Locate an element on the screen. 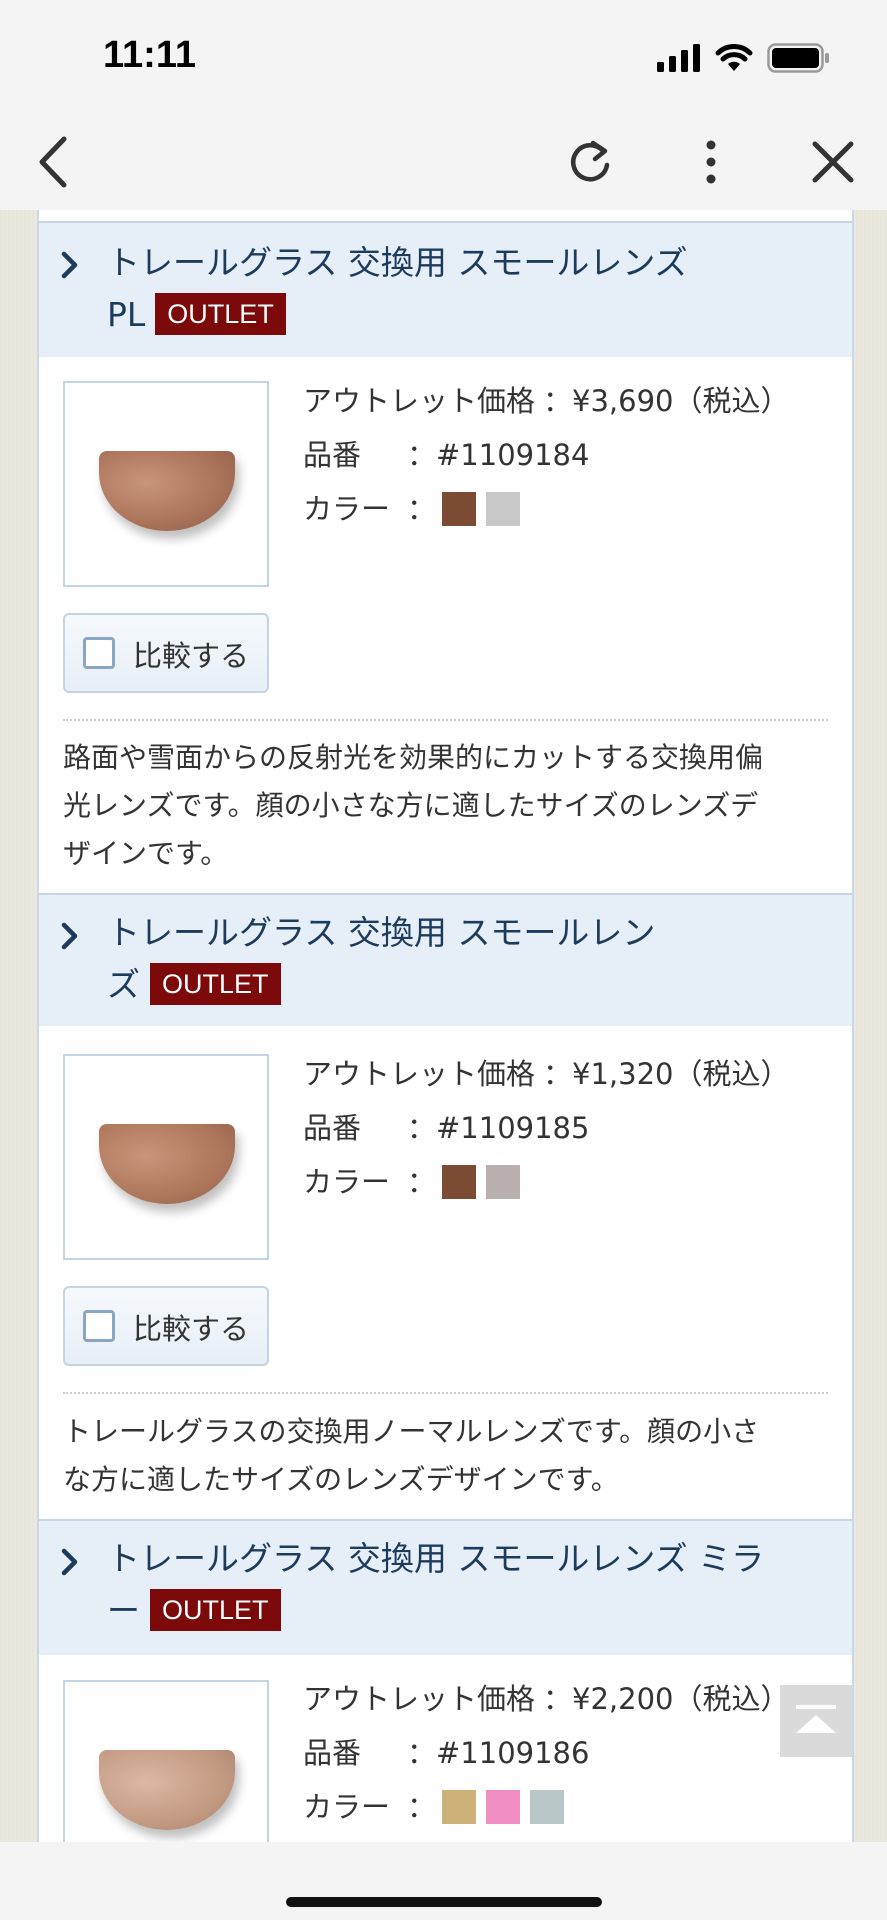 This screenshot has height=1920, width=887. reload-button is located at coordinates (590, 162).